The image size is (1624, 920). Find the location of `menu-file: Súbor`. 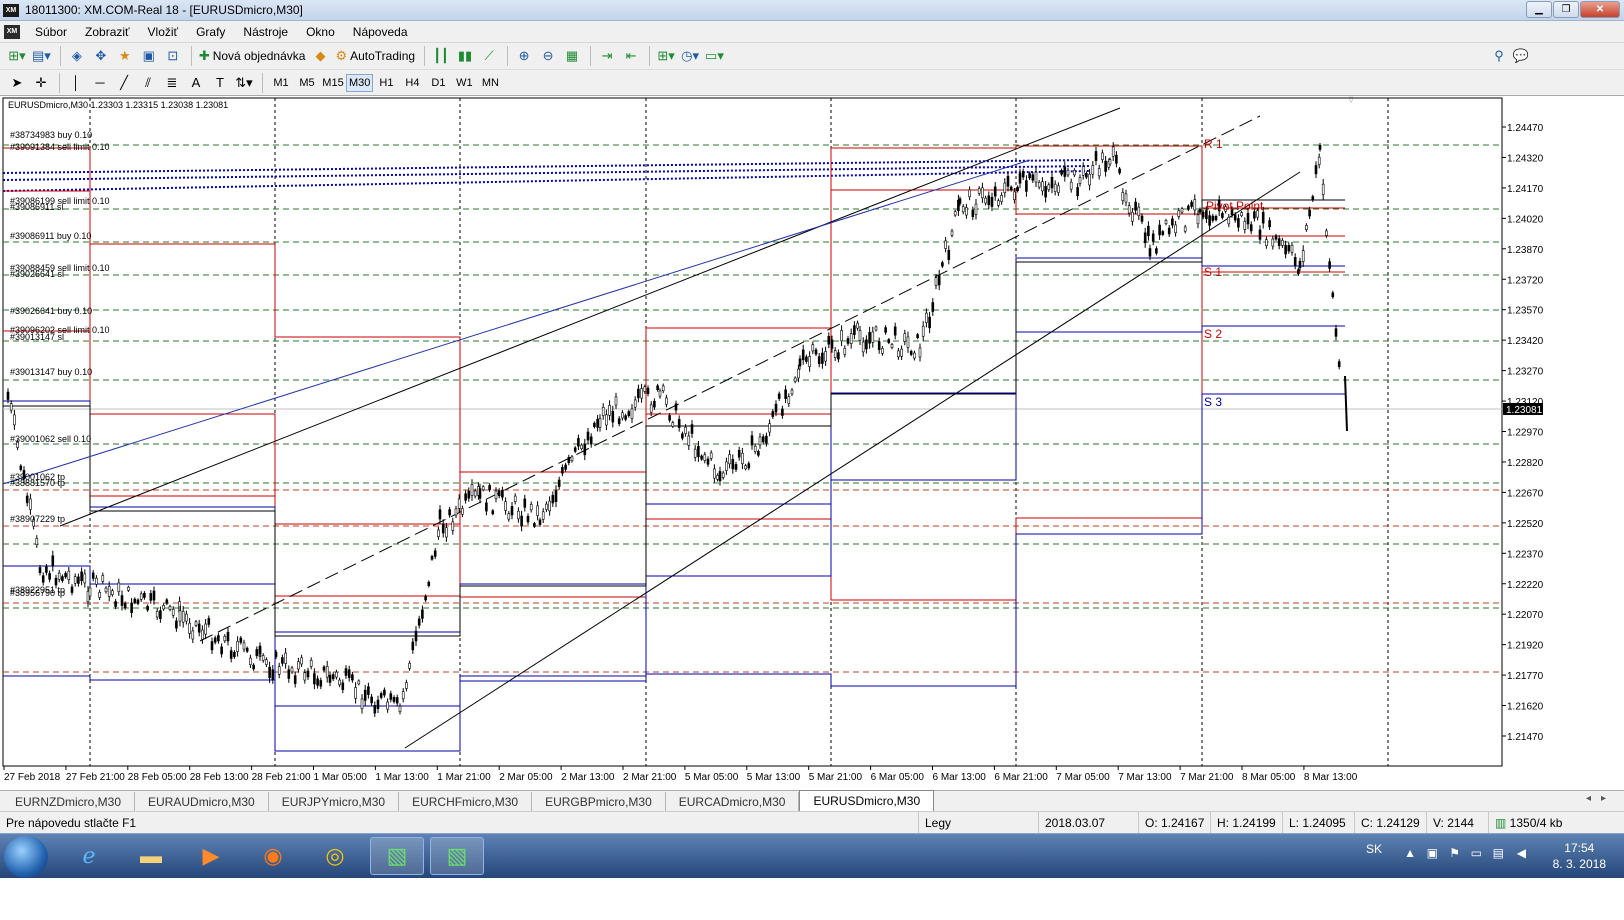

menu-file: Súbor is located at coordinates (51, 32).